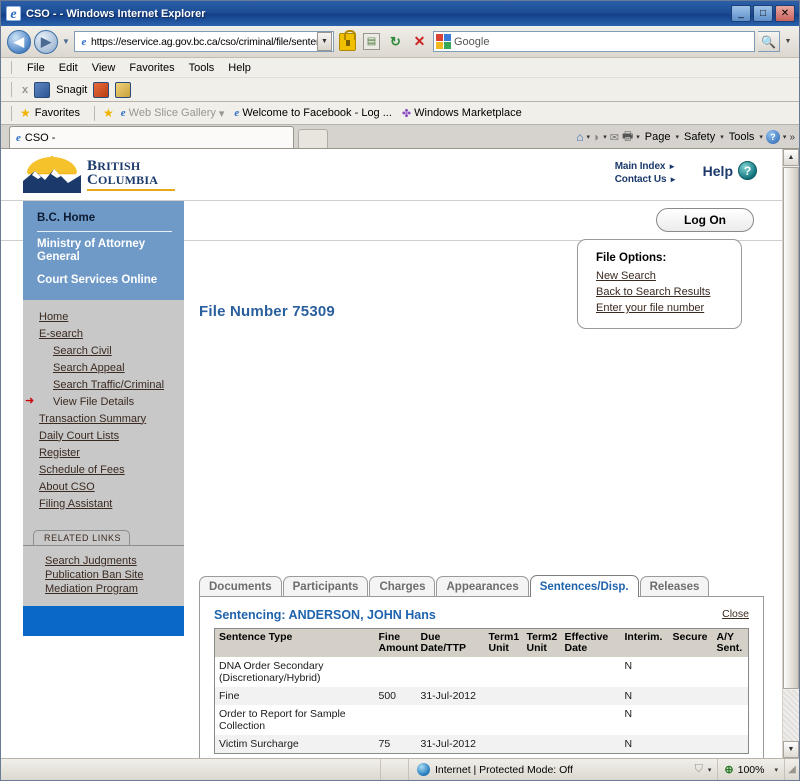  What do you see at coordinates (627, 137) in the screenshot?
I see `print-icon: 🖶` at bounding box center [627, 137].